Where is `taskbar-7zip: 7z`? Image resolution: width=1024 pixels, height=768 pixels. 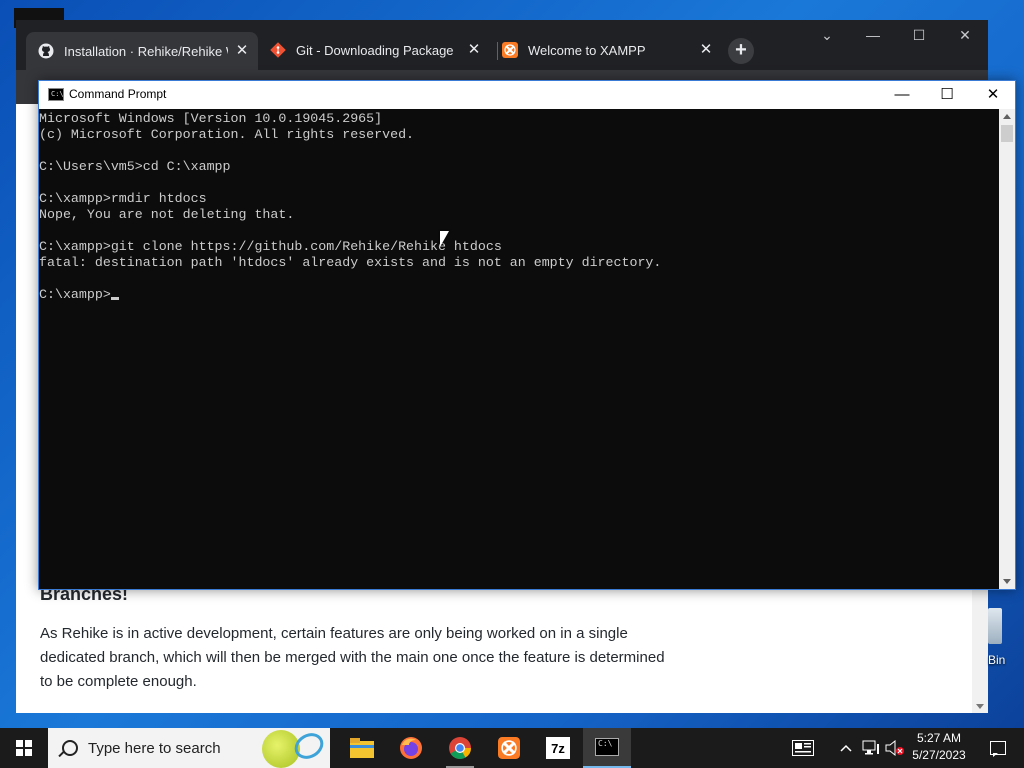 taskbar-7zip: 7z is located at coordinates (558, 748).